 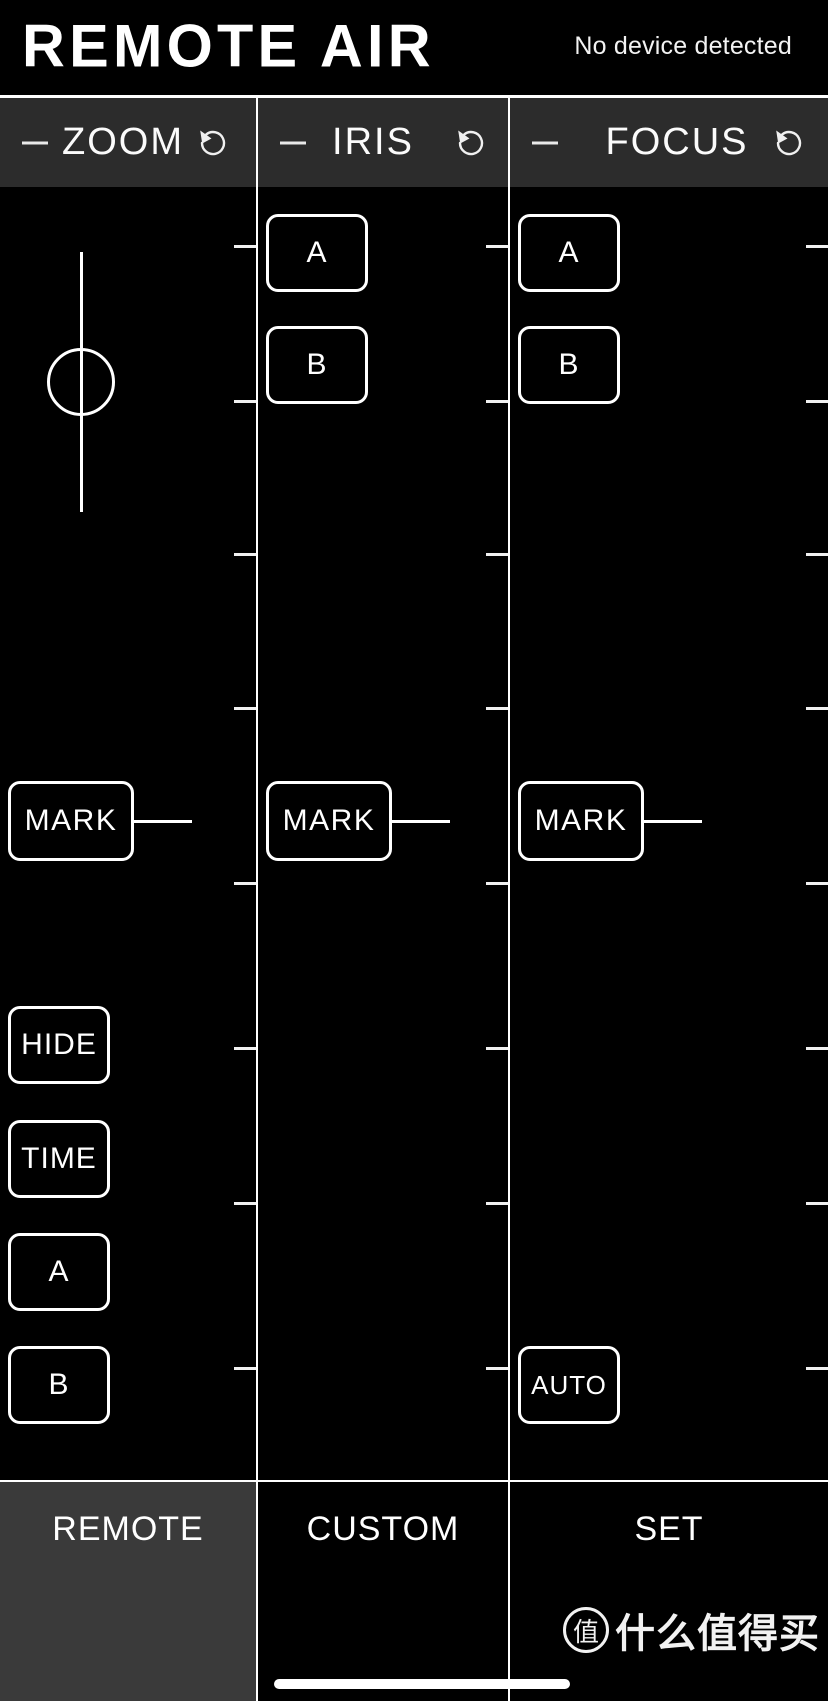 I want to click on zoom-b-button: B, so click(x=59, y=1385).